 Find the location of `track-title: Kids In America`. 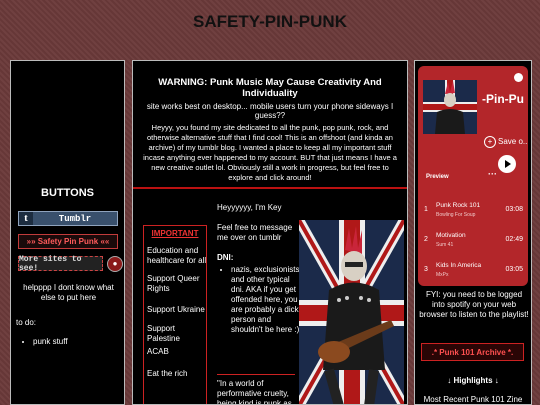

track-title: Kids In America is located at coordinates (459, 265).